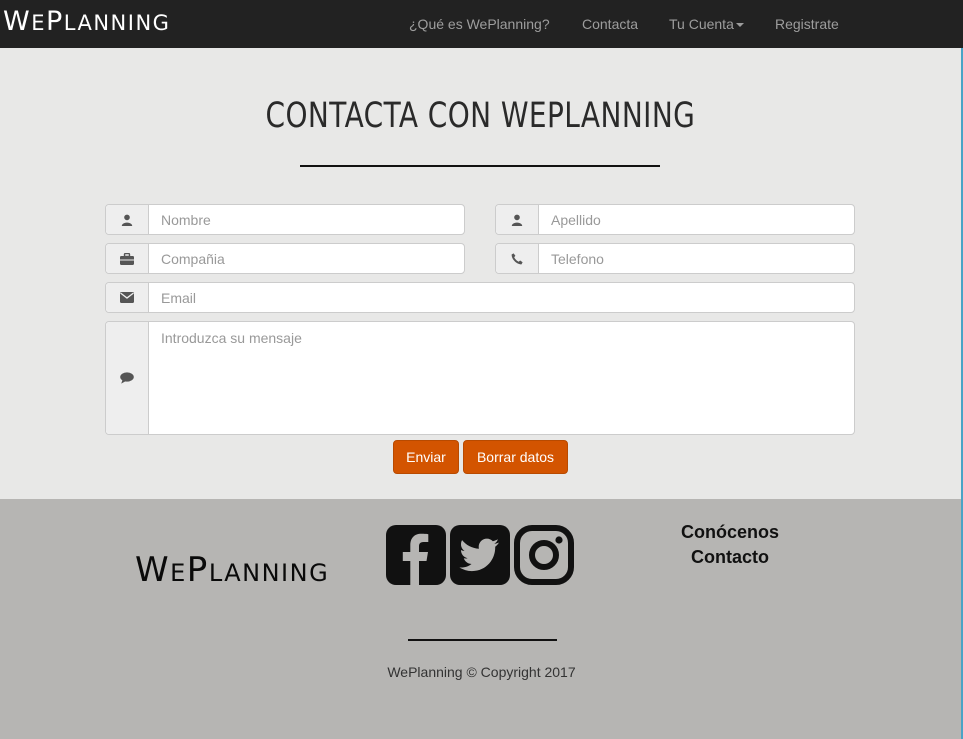  I want to click on footer-logo: WEPLANNING, so click(232, 571).